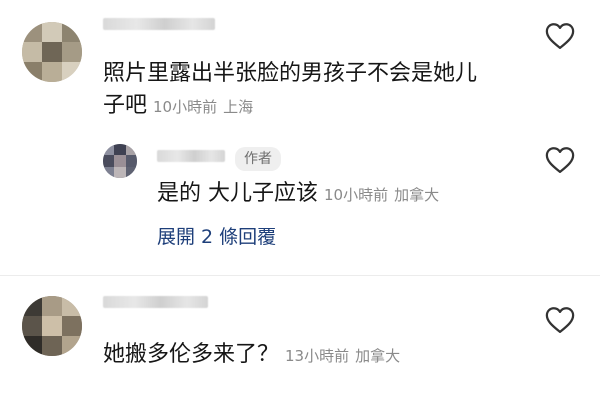 This screenshot has height=406, width=600. What do you see at coordinates (238, 107) in the screenshot?
I see `comment-location: 上海` at bounding box center [238, 107].